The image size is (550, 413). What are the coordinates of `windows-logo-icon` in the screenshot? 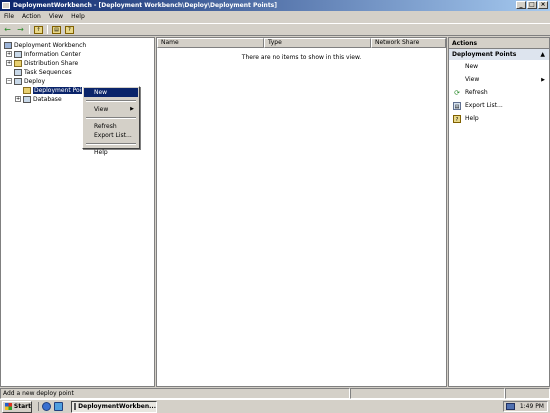 It's located at (8, 406).